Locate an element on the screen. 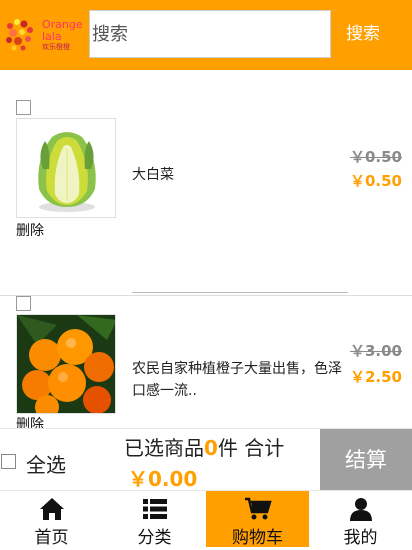 The height and width of the screenshot is (550, 412). nav-label-cart: 购物车 is located at coordinates (257, 538).